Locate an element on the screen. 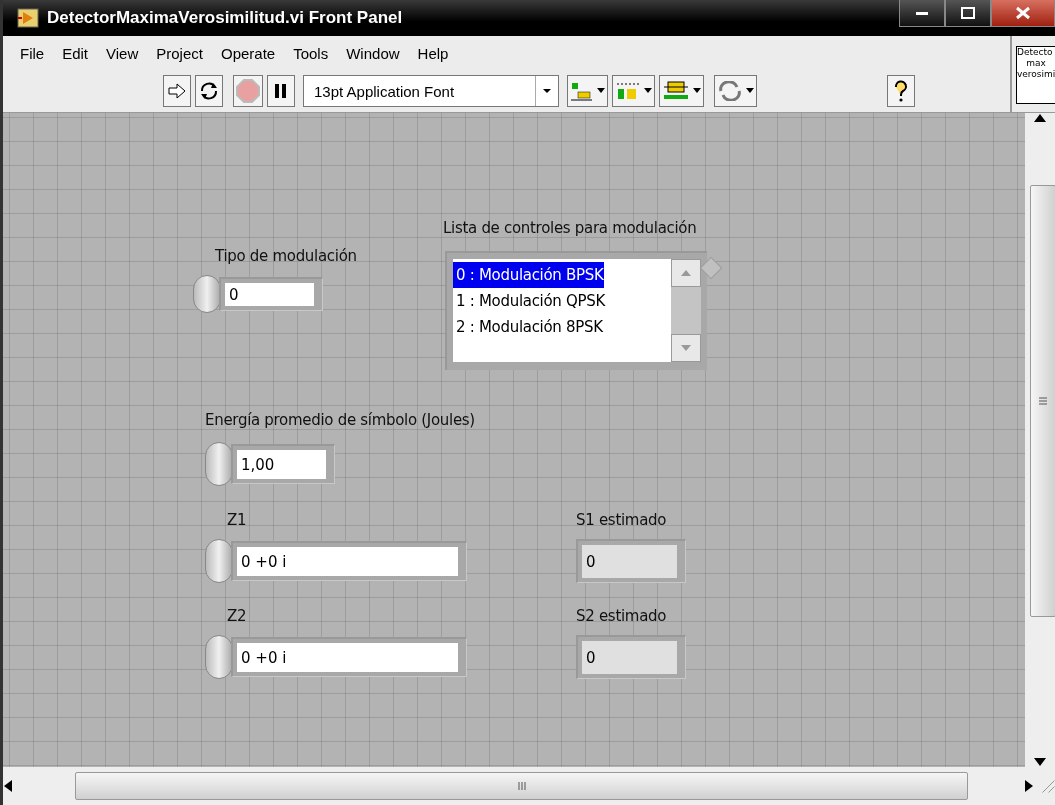 The image size is (1055, 805). scroll-up-icon is located at coordinates (1040, 118).